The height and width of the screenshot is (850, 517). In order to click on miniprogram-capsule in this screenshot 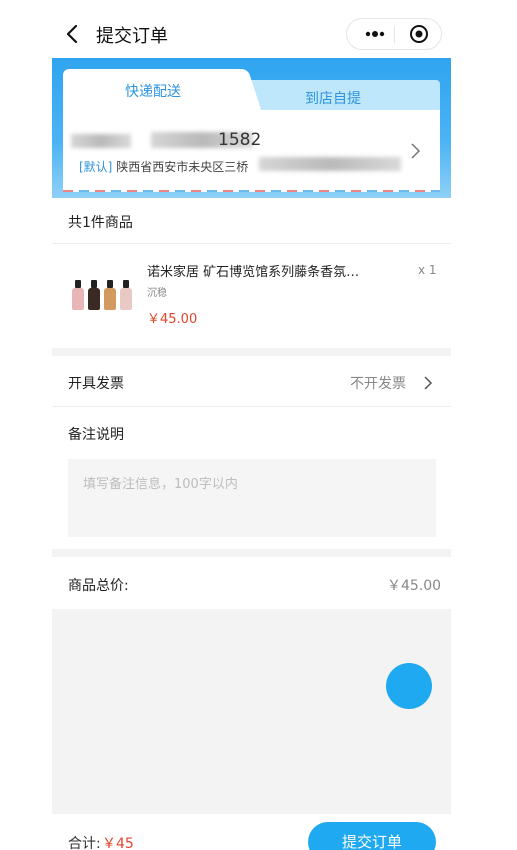, I will do `click(394, 34)`.